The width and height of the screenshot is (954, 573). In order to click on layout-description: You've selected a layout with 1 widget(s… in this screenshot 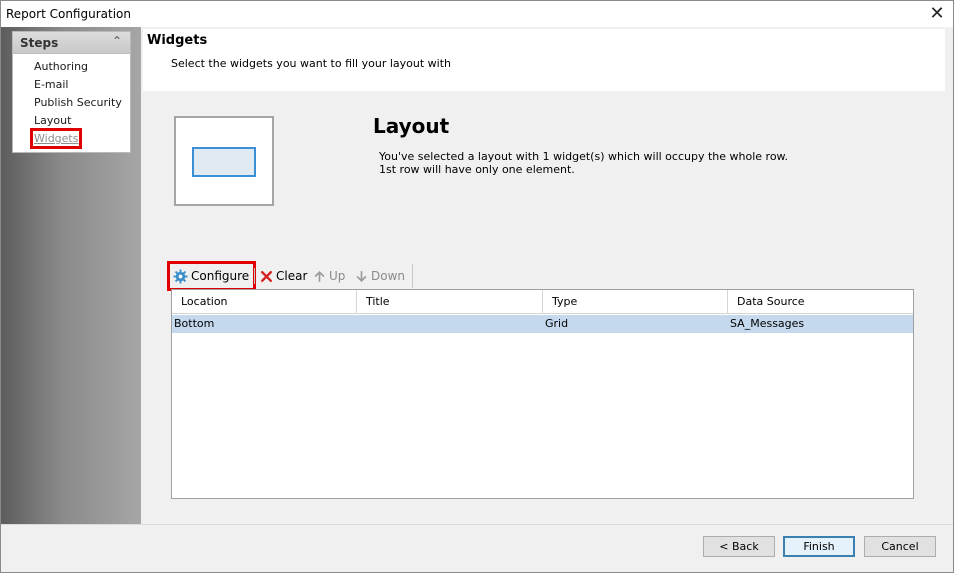, I will do `click(583, 163)`.